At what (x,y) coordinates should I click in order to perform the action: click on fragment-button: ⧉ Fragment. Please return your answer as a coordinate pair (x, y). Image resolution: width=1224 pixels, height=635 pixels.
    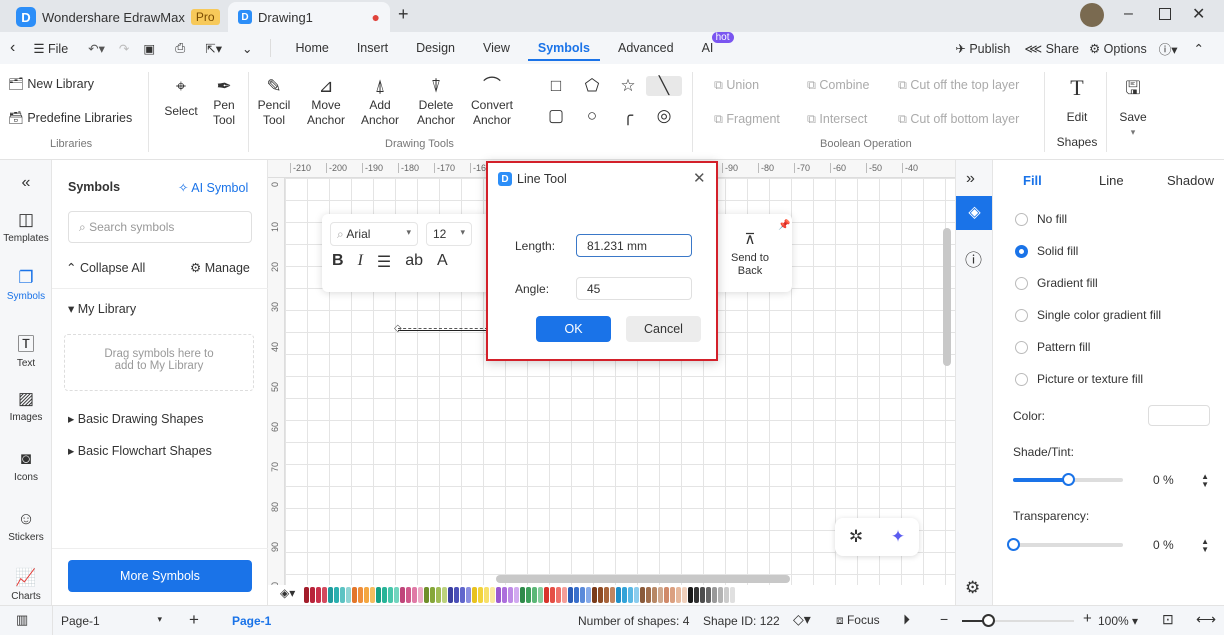
    Looking at the image, I should click on (747, 119).